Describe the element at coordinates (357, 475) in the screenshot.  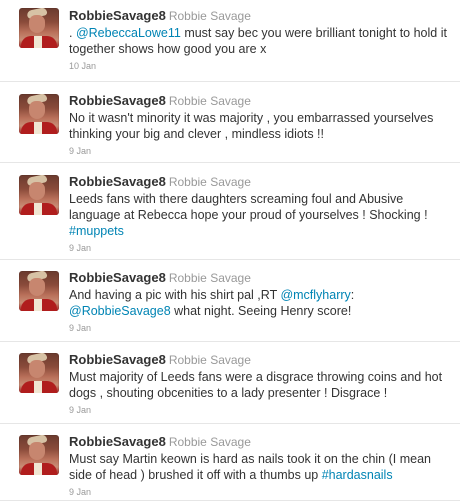
I see `hashtag-link: #hardasnails` at that location.